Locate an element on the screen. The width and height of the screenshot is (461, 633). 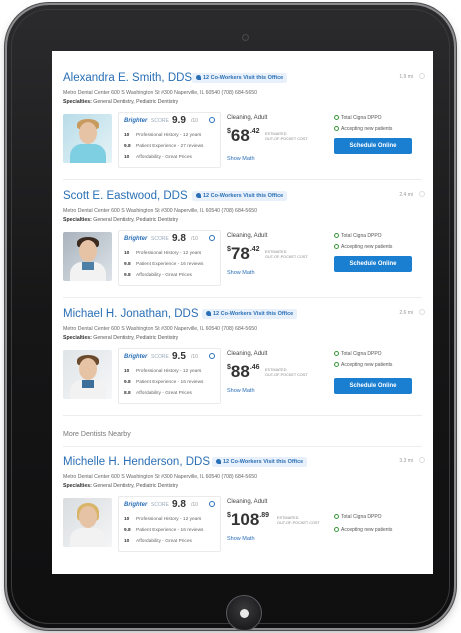
dentist-name-link: Alexandra E. Smith, DDS is located at coordinates (127, 78).